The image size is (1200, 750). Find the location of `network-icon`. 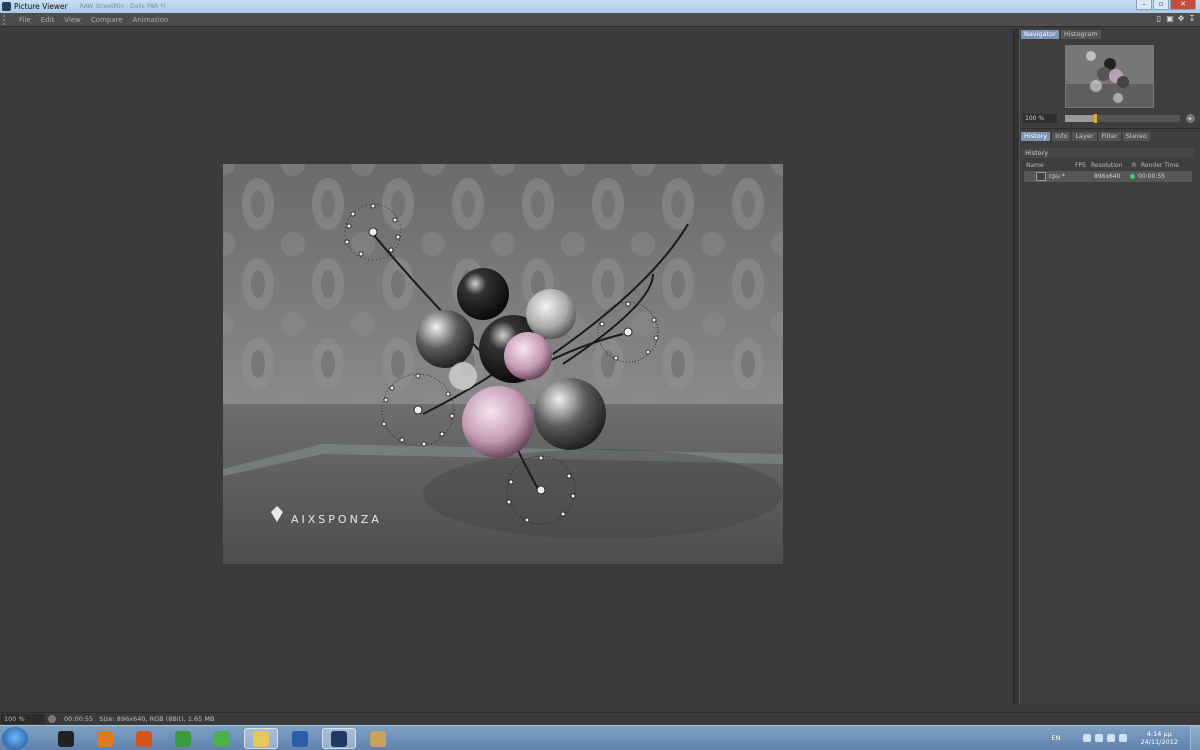

network-icon is located at coordinates (1110, 738).